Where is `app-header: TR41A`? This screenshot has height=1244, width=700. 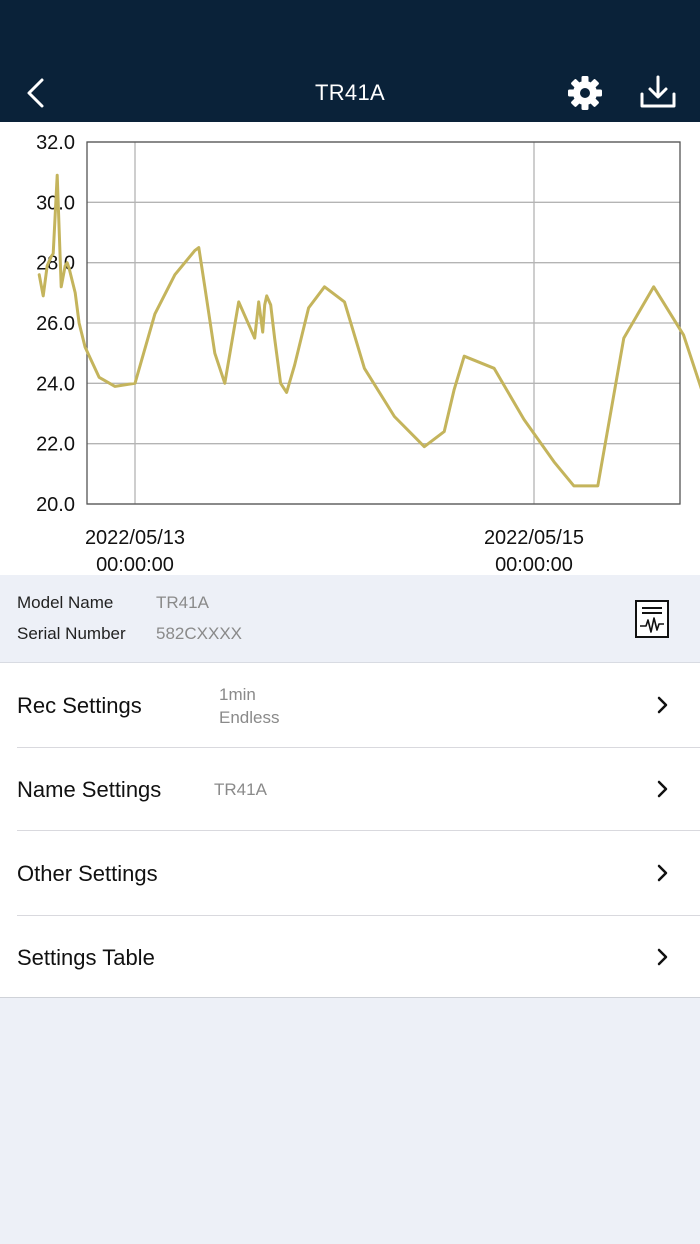 app-header: TR41A is located at coordinates (350, 61).